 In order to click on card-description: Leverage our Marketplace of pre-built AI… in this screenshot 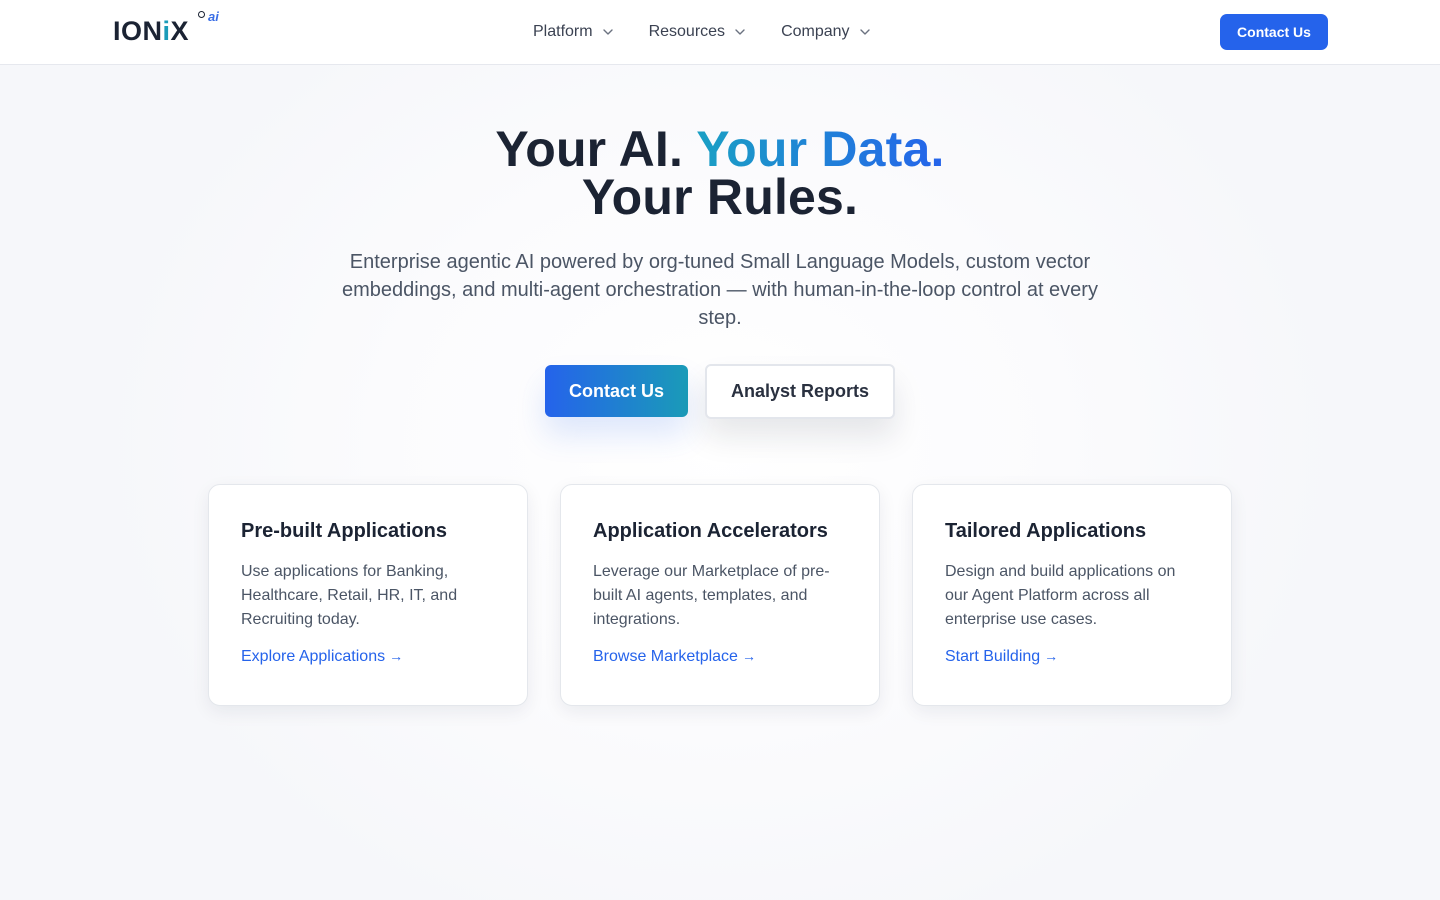, I will do `click(711, 595)`.